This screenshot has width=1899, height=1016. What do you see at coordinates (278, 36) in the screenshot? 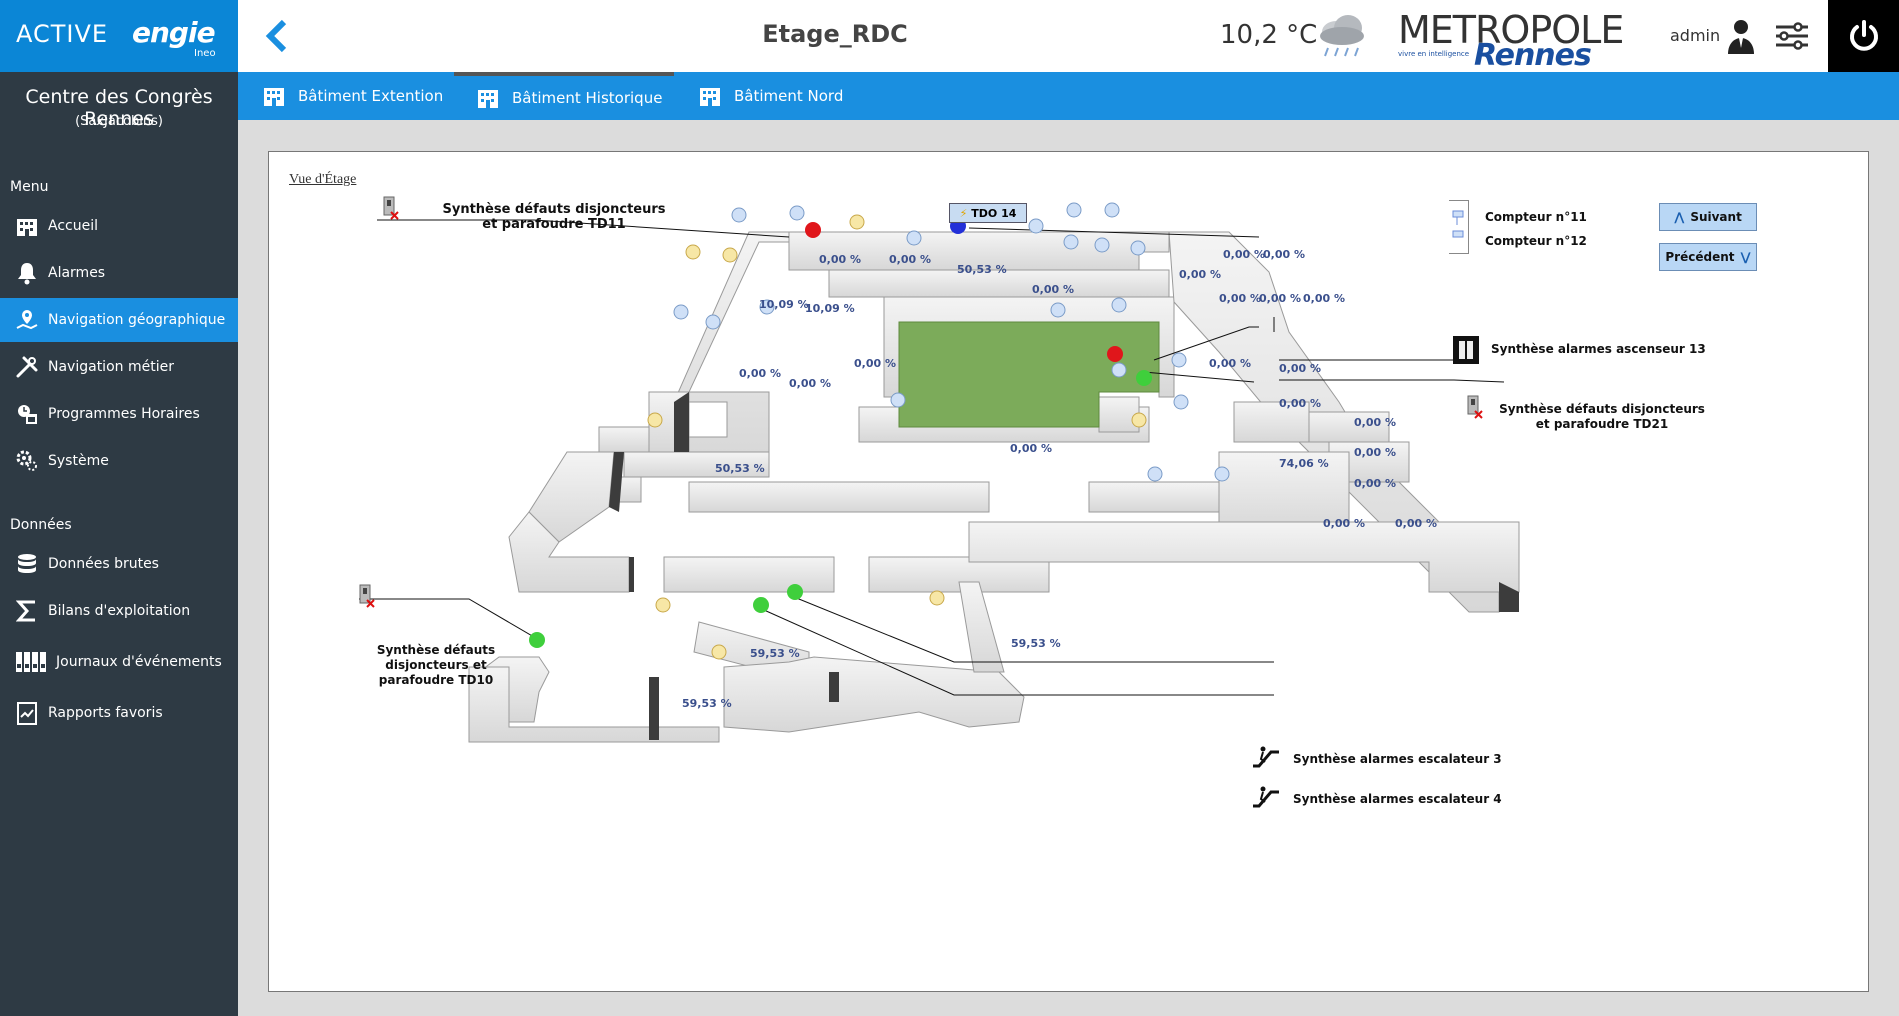
I see `back-button` at bounding box center [278, 36].